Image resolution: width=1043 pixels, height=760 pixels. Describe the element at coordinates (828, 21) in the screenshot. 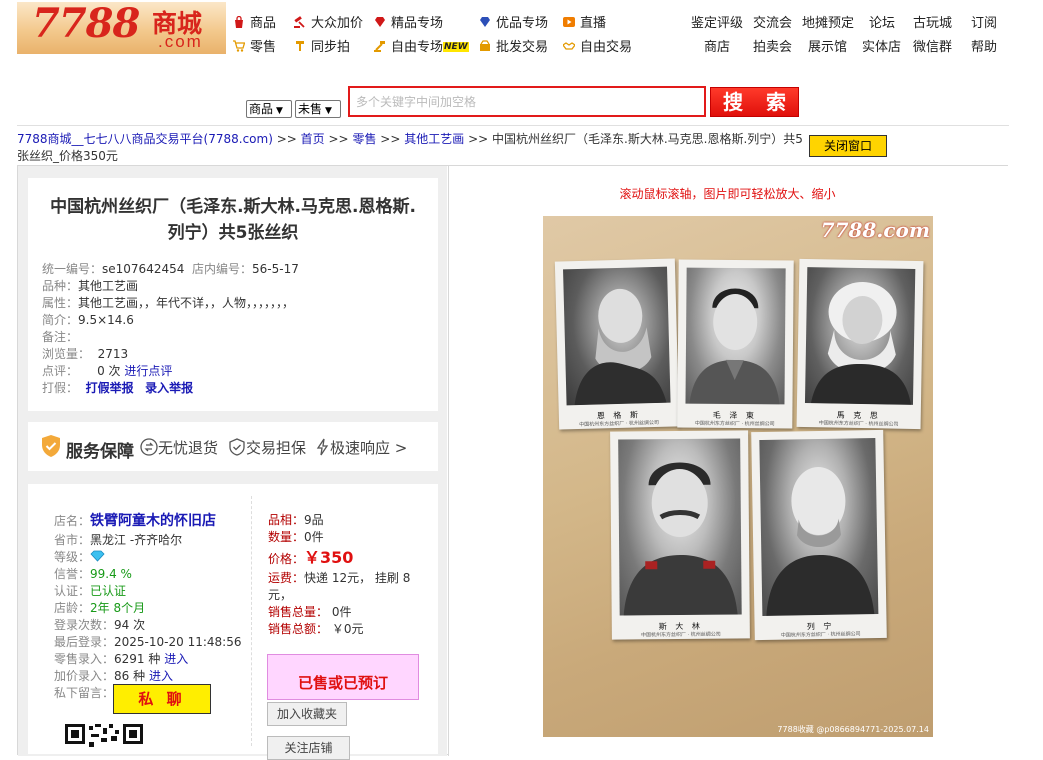

I see `nav-stall-booking: 地摊预定` at that location.